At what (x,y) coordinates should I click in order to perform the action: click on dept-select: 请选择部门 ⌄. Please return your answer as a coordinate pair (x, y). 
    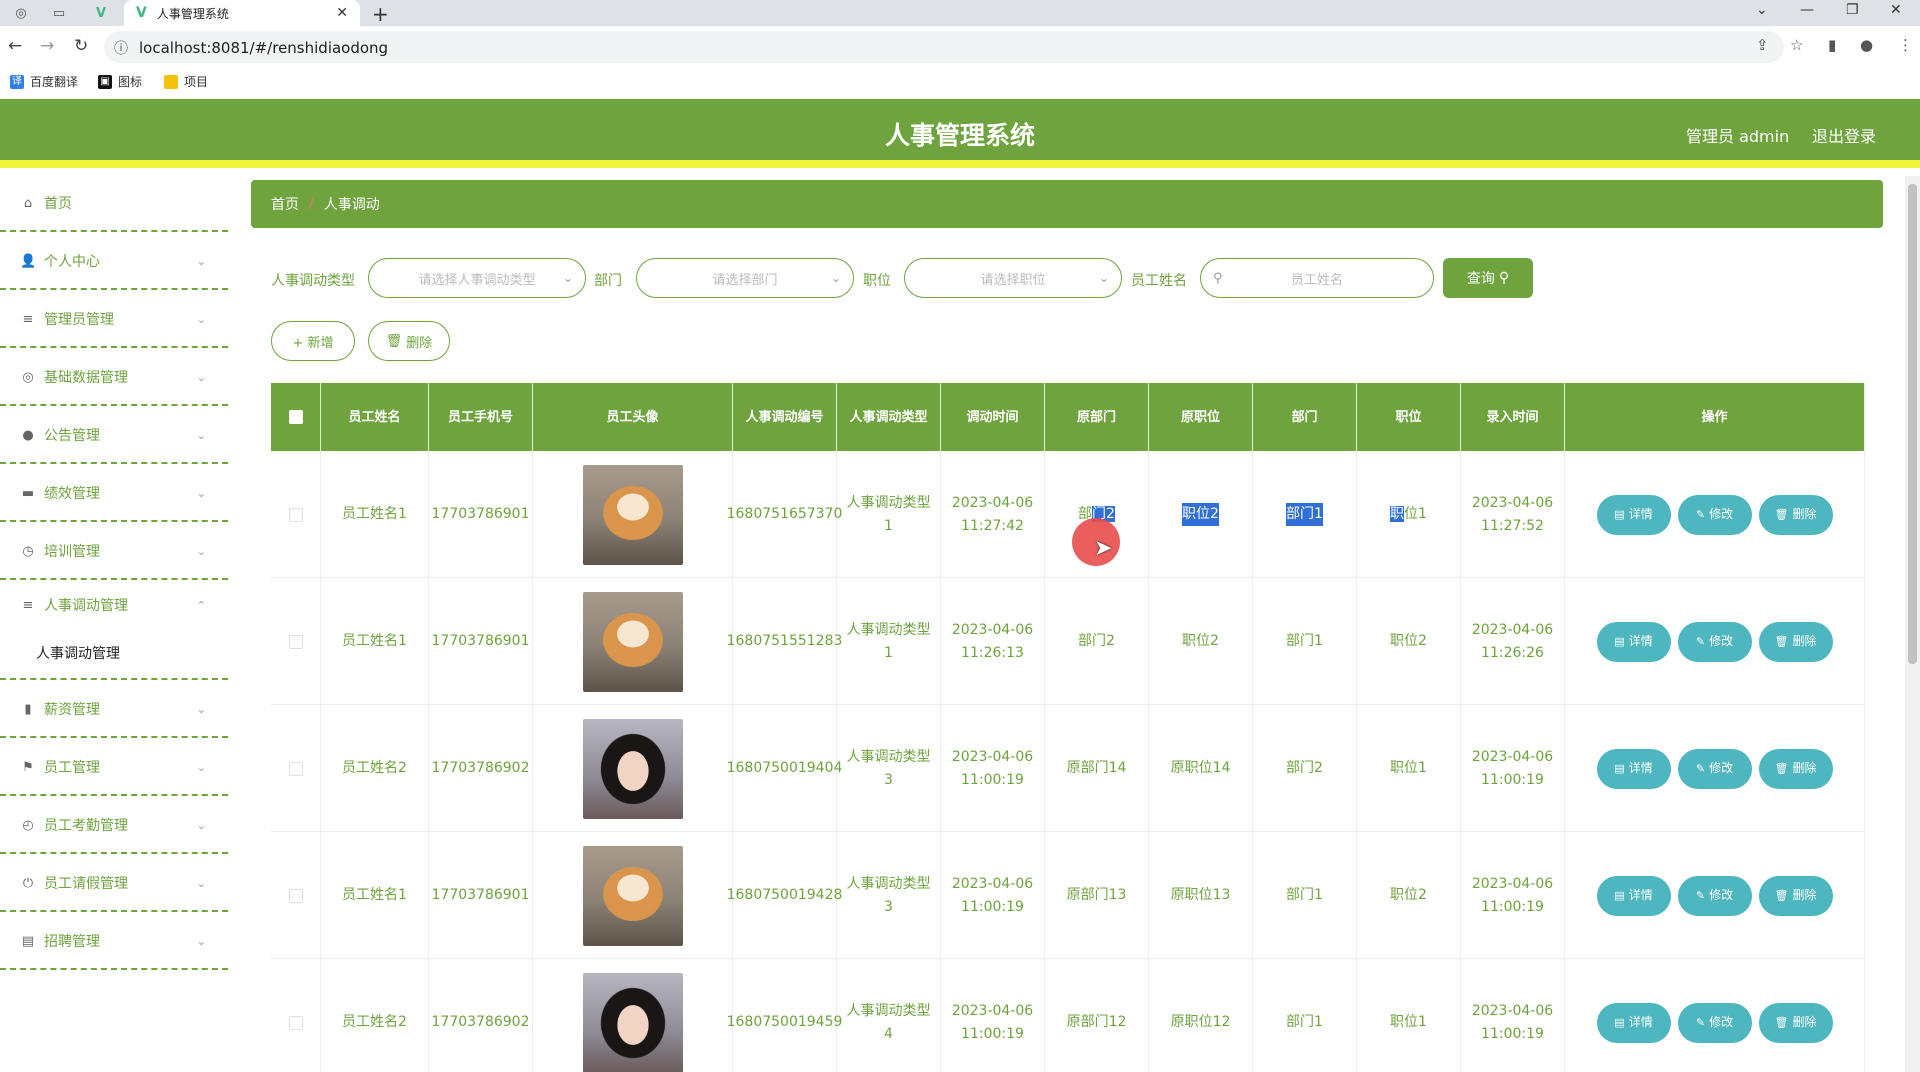
    Looking at the image, I should click on (745, 278).